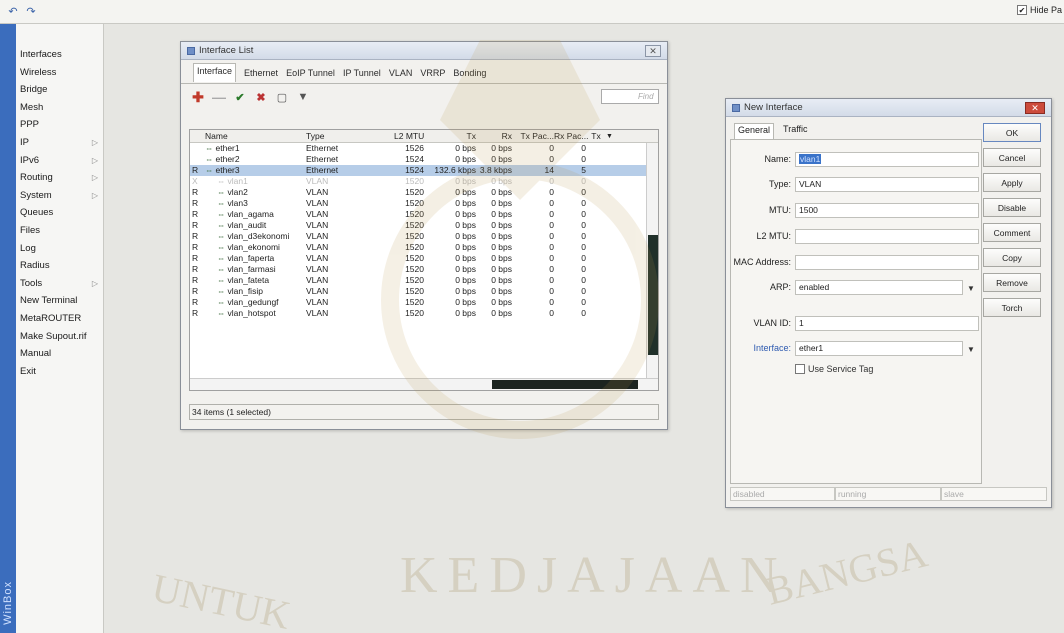 The width and height of the screenshot is (1064, 633). Describe the element at coordinates (61, 284) in the screenshot. I see `menu-item: Tools ▷` at that location.